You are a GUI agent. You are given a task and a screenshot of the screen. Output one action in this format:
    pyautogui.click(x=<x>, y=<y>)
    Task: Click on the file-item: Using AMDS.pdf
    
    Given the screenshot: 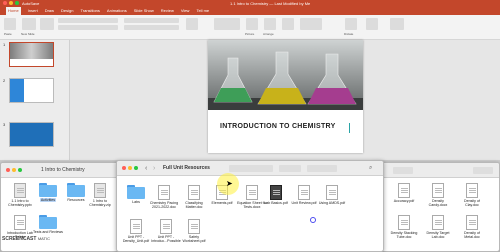 What is the action you would take?
    pyautogui.click(x=332, y=195)
    